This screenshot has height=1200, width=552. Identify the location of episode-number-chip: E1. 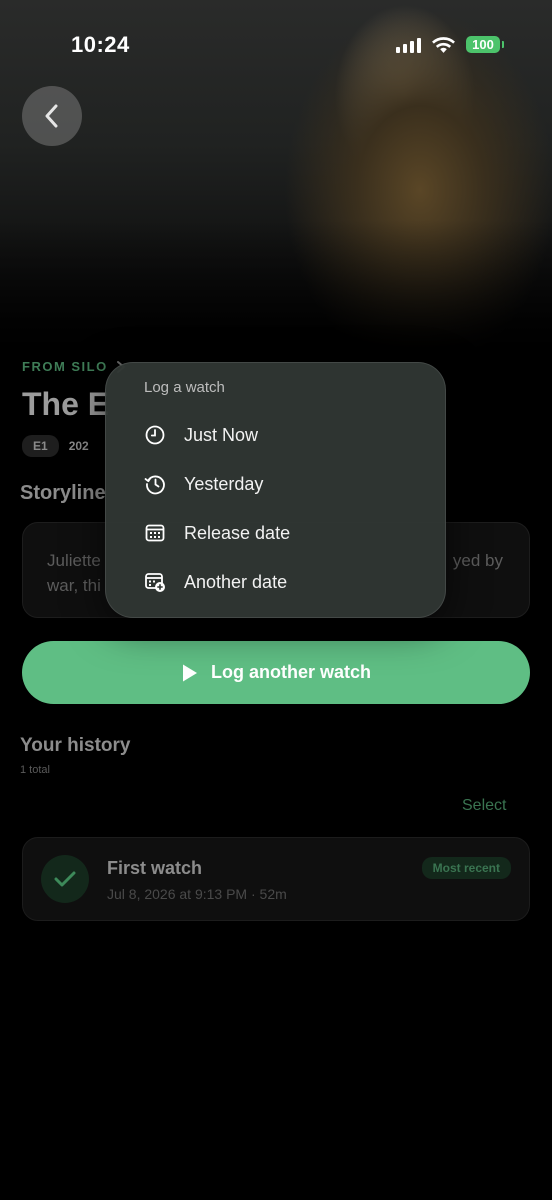
(40, 446).